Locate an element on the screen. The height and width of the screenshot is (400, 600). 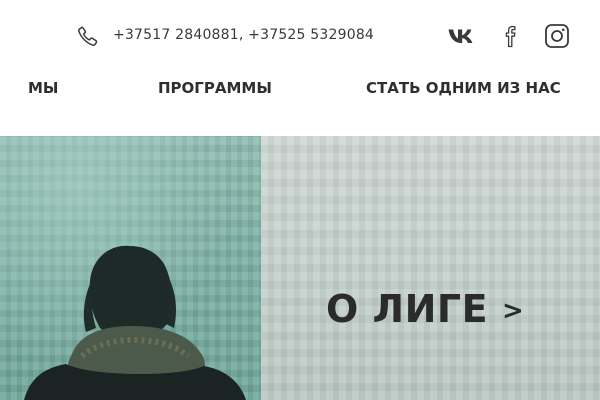
vk-link is located at coordinates (462, 36).